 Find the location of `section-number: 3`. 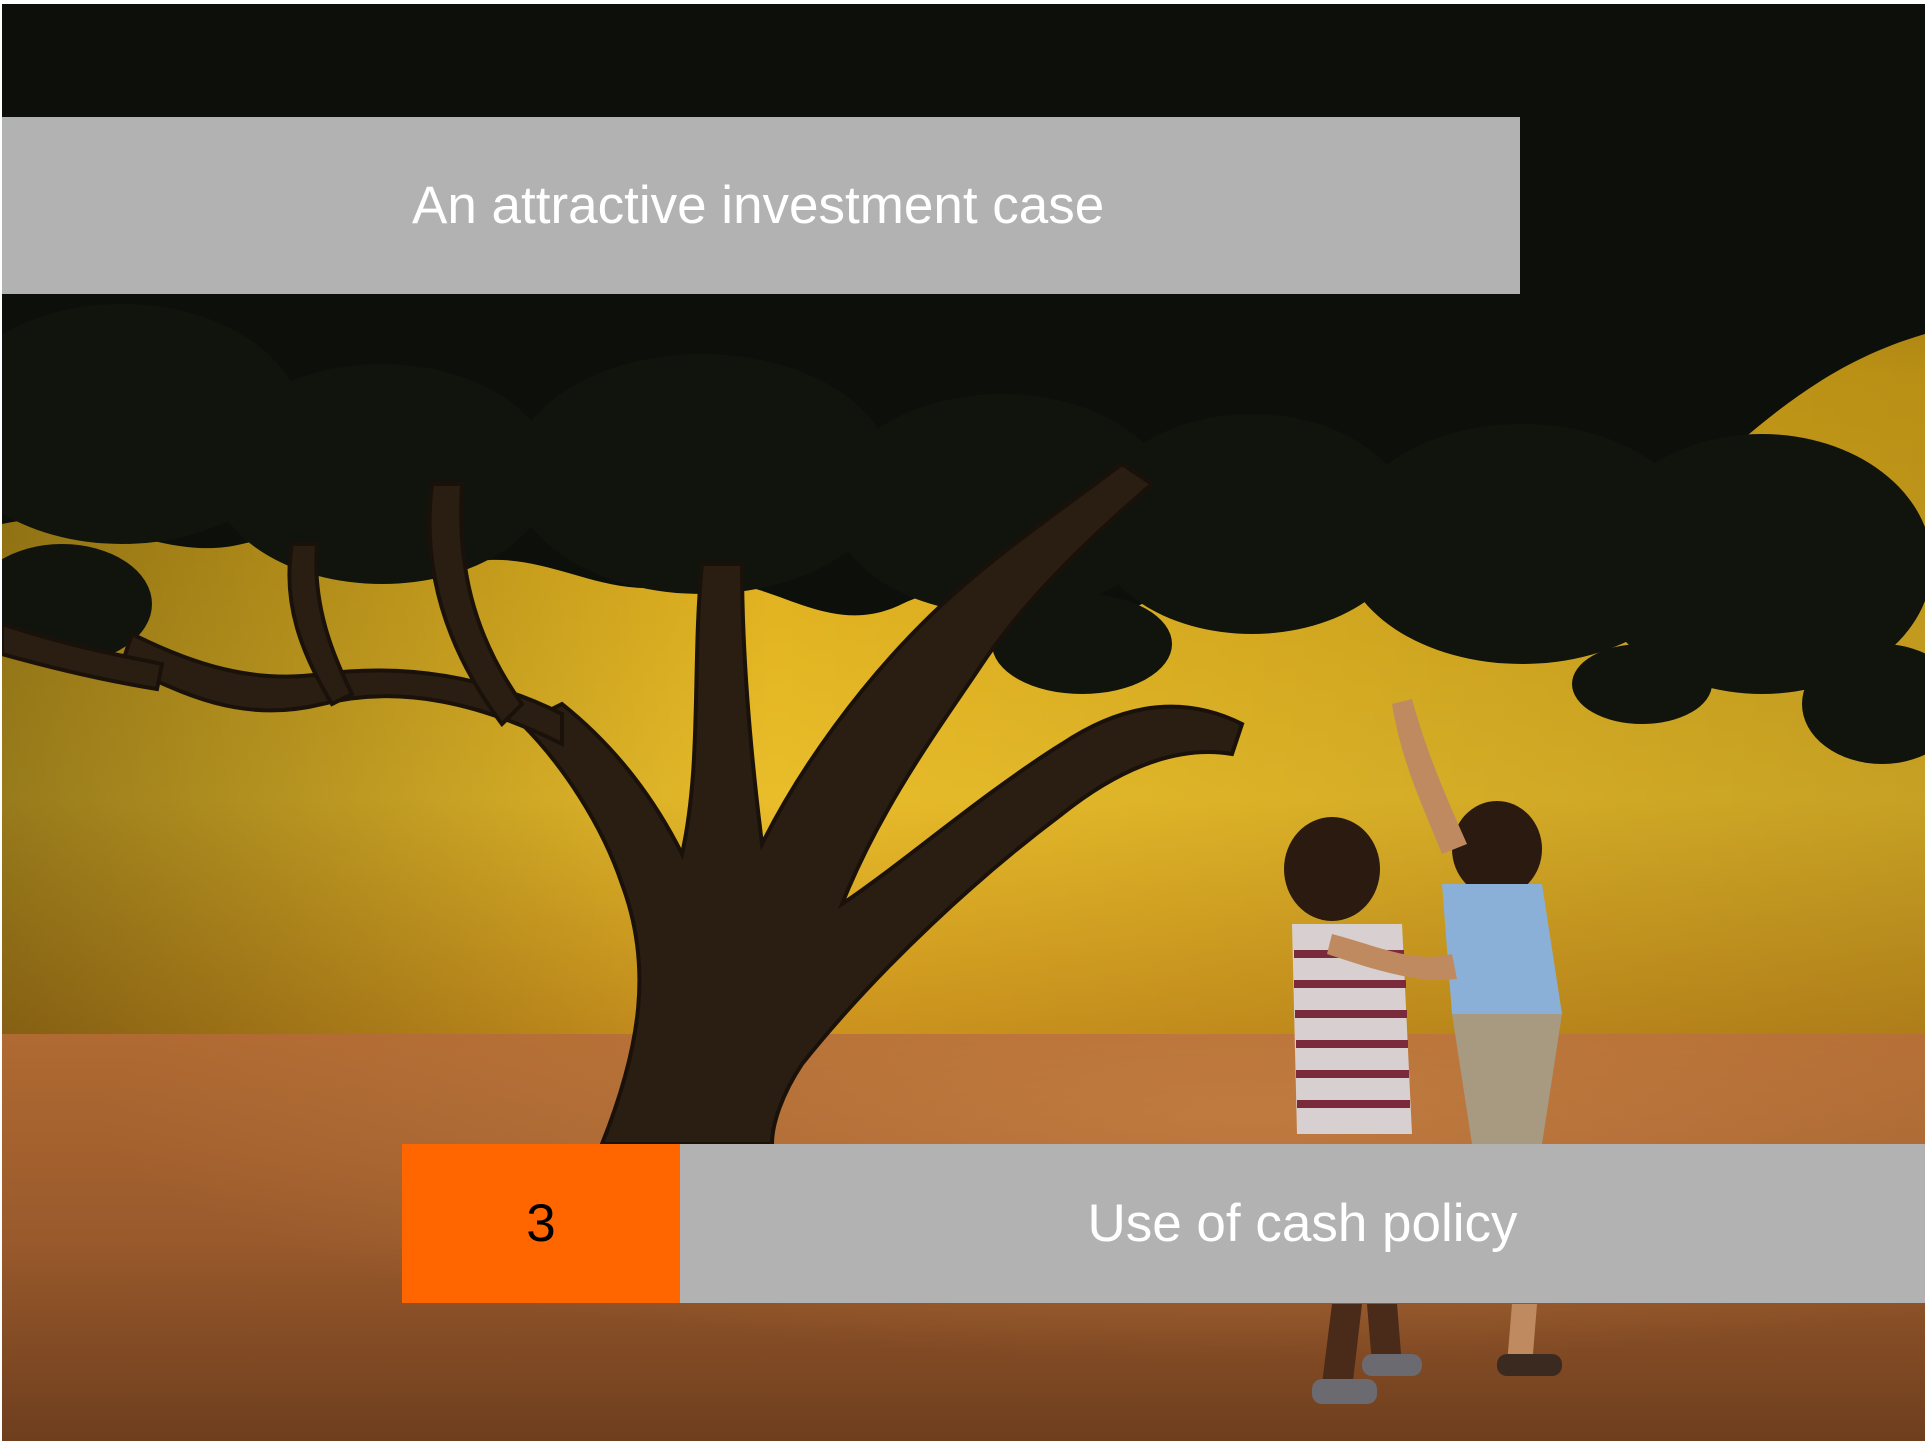

section-number: 3 is located at coordinates (541, 1223).